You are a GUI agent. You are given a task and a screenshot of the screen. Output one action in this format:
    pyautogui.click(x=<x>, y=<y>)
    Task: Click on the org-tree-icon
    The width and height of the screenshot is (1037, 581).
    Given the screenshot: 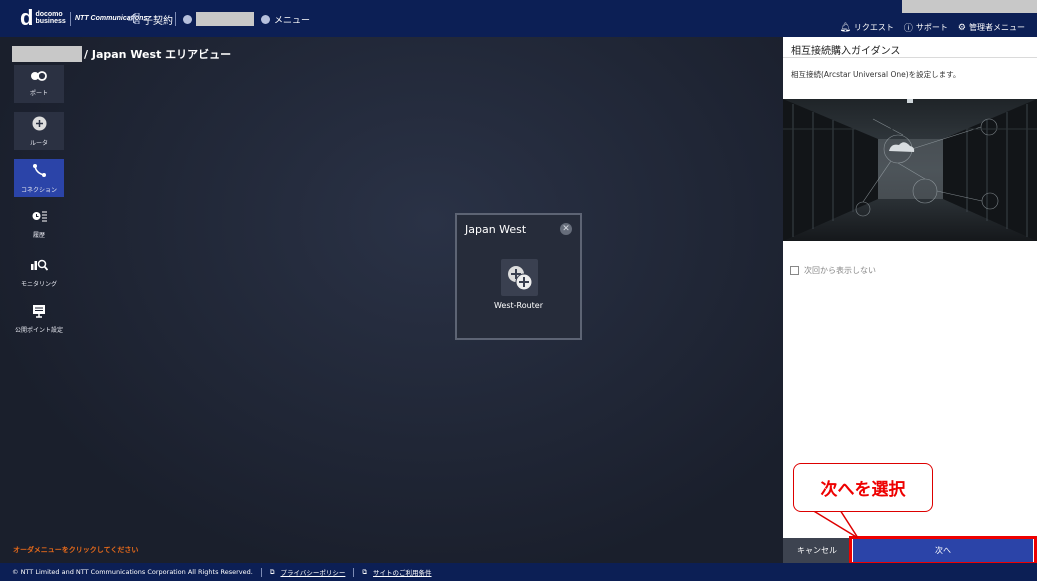 What is the action you would take?
    pyautogui.click(x=133, y=19)
    